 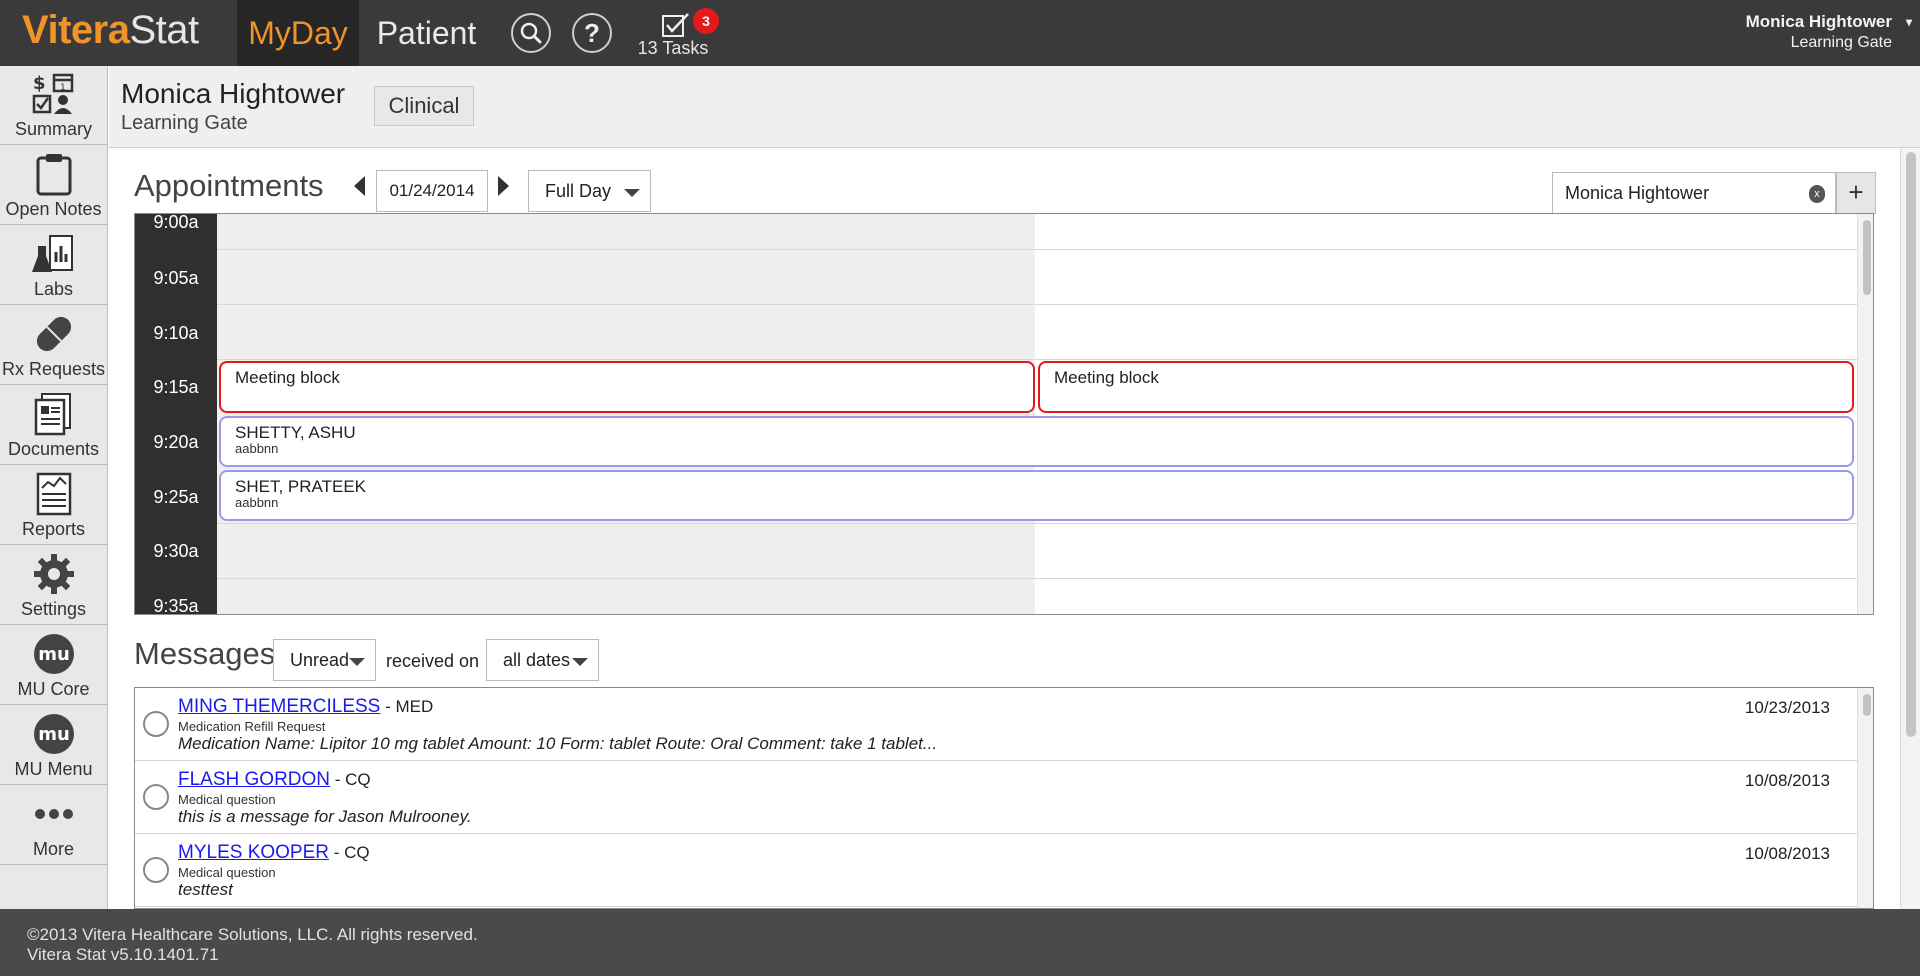 What do you see at coordinates (53, 449) in the screenshot?
I see `sidebar-item-label: Documents` at bounding box center [53, 449].